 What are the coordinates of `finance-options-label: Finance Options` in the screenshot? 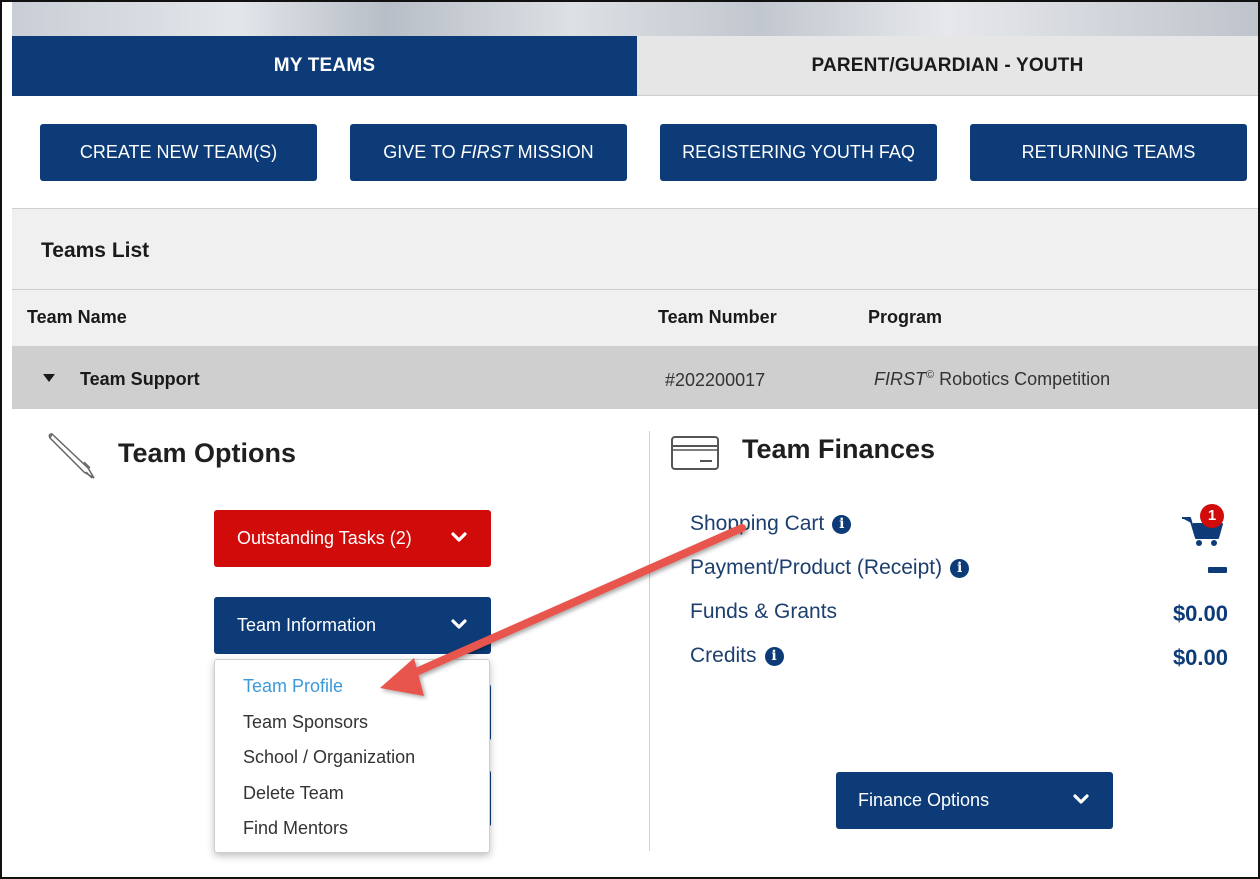 It's located at (924, 800).